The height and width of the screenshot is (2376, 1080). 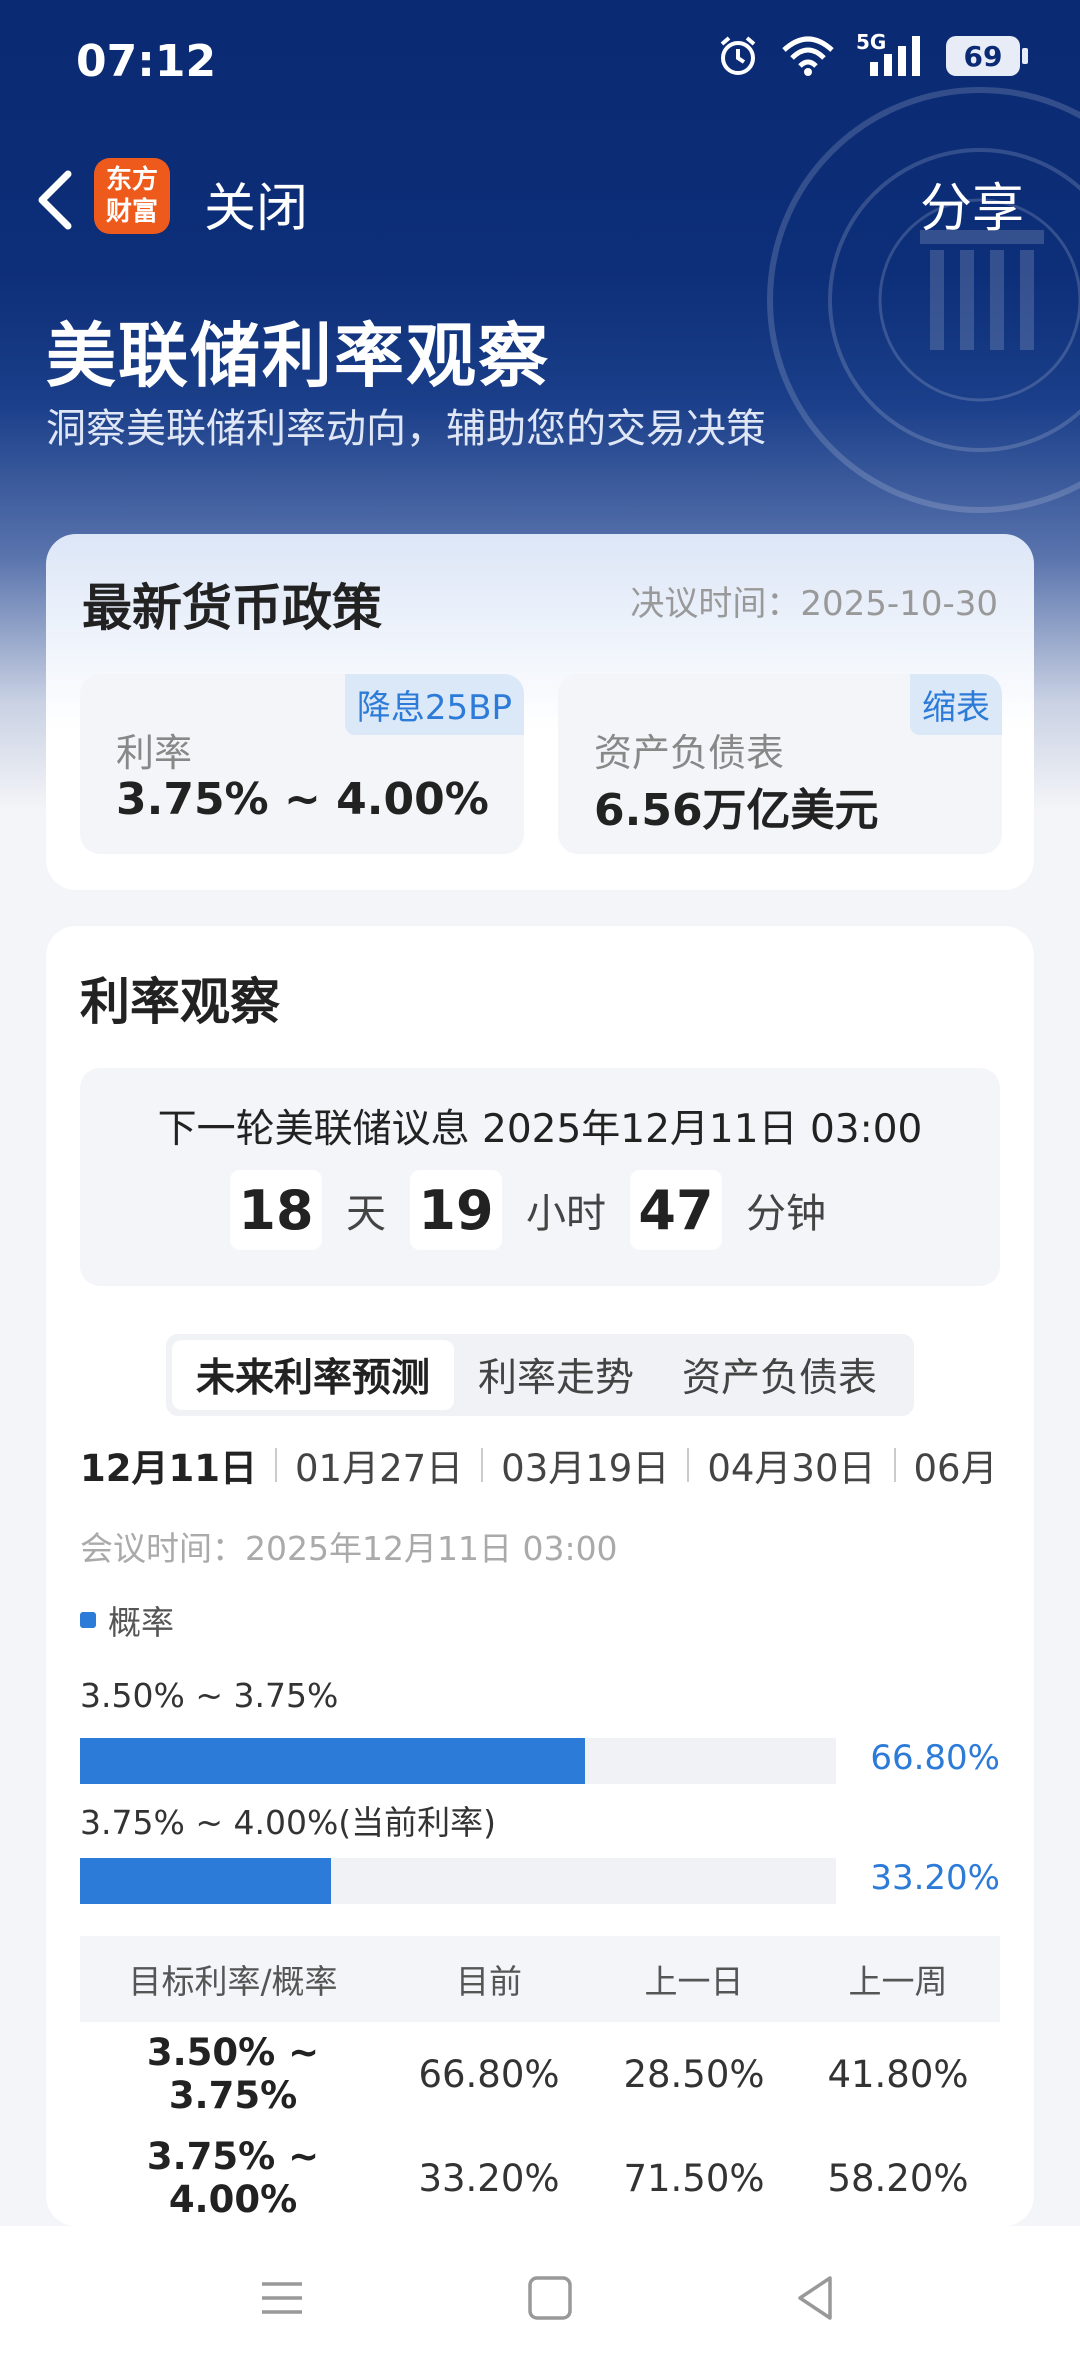 What do you see at coordinates (313, 1375) in the screenshot?
I see `tab-future-rate-forecast: 未来利率预测` at bounding box center [313, 1375].